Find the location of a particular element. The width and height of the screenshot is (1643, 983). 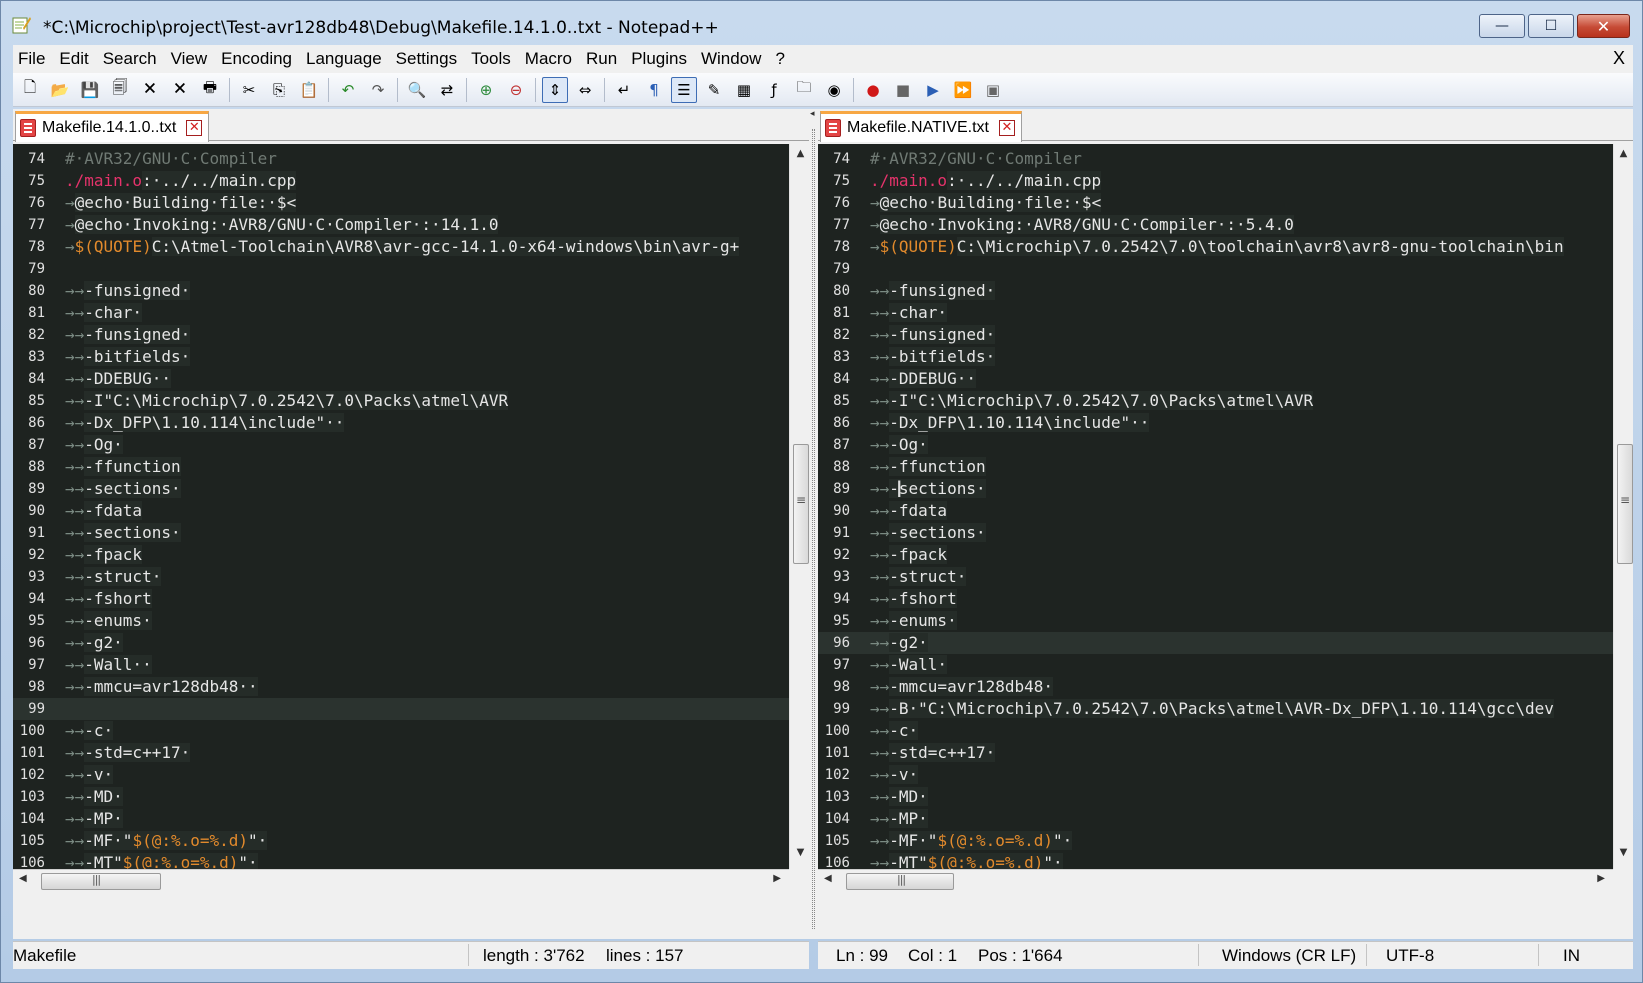

scroll-down-icon: ▼ is located at coordinates (1623, 857).